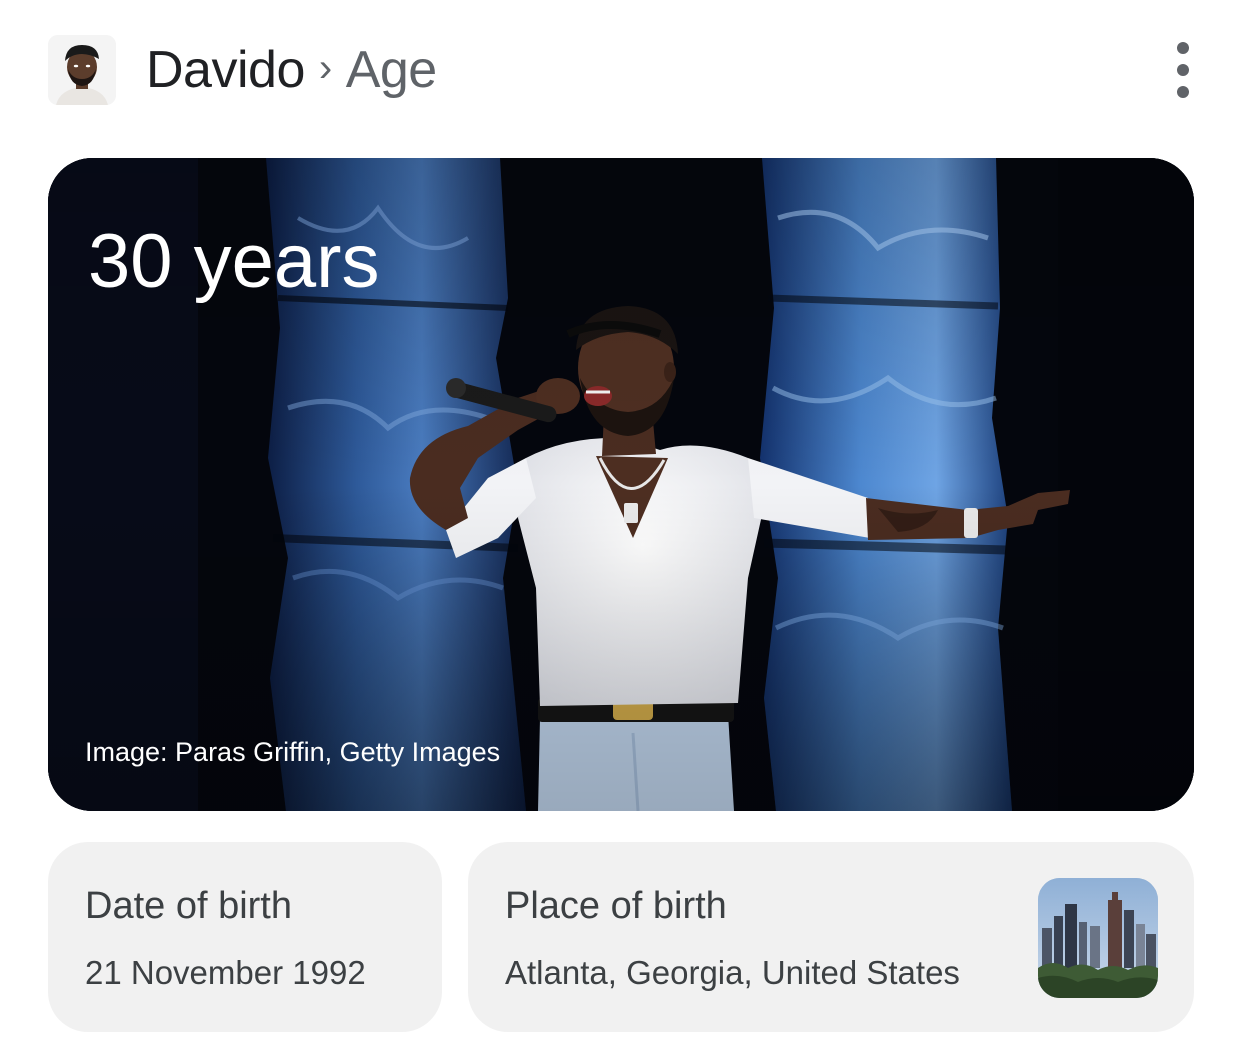 The image size is (1242, 1058). What do you see at coordinates (188, 906) in the screenshot?
I see `date-of-birth-label: Date of birth` at bounding box center [188, 906].